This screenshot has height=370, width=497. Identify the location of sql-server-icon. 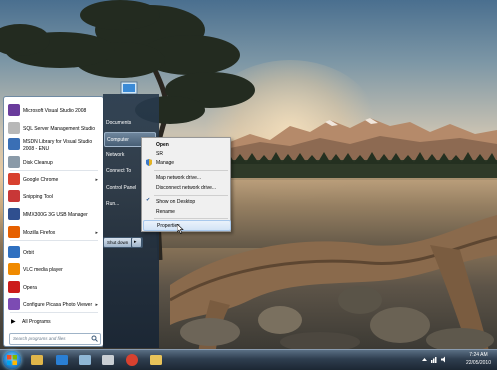
(14, 128).